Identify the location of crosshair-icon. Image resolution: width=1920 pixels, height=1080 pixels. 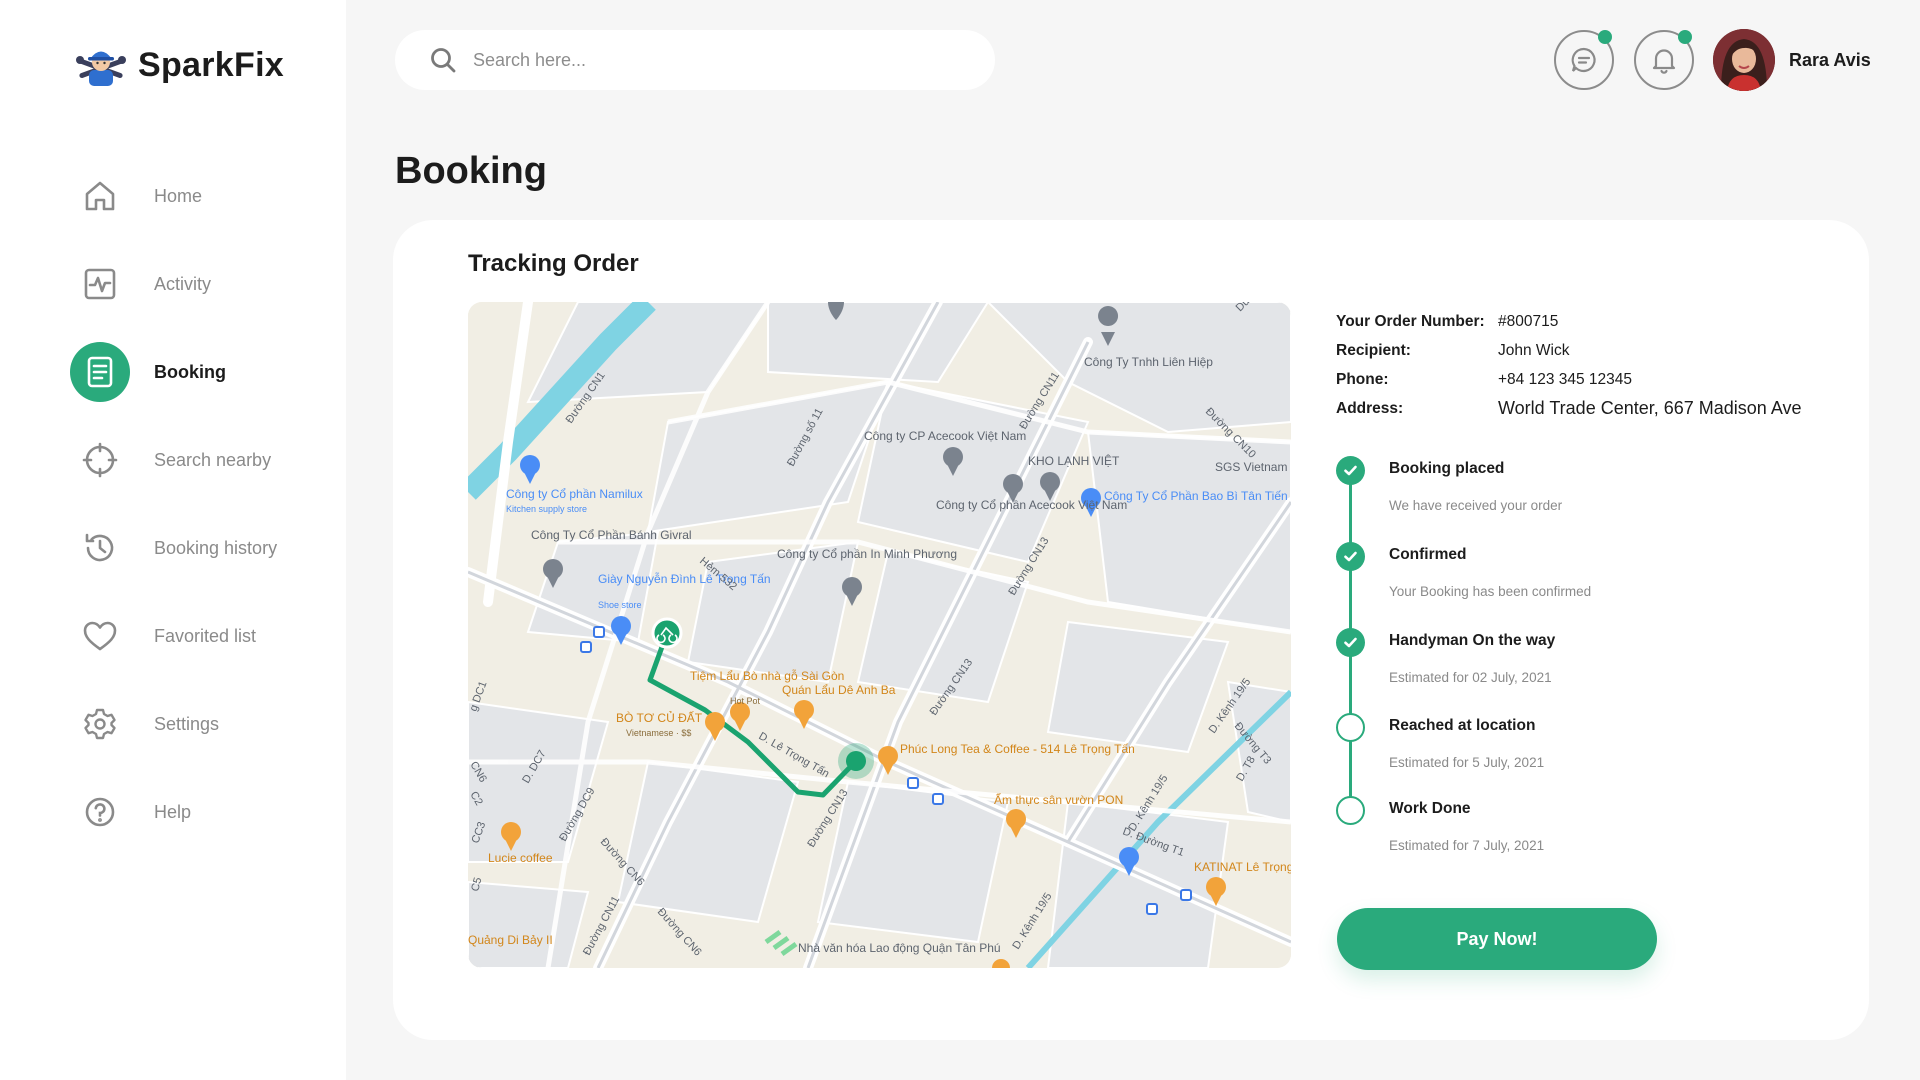
(100, 460).